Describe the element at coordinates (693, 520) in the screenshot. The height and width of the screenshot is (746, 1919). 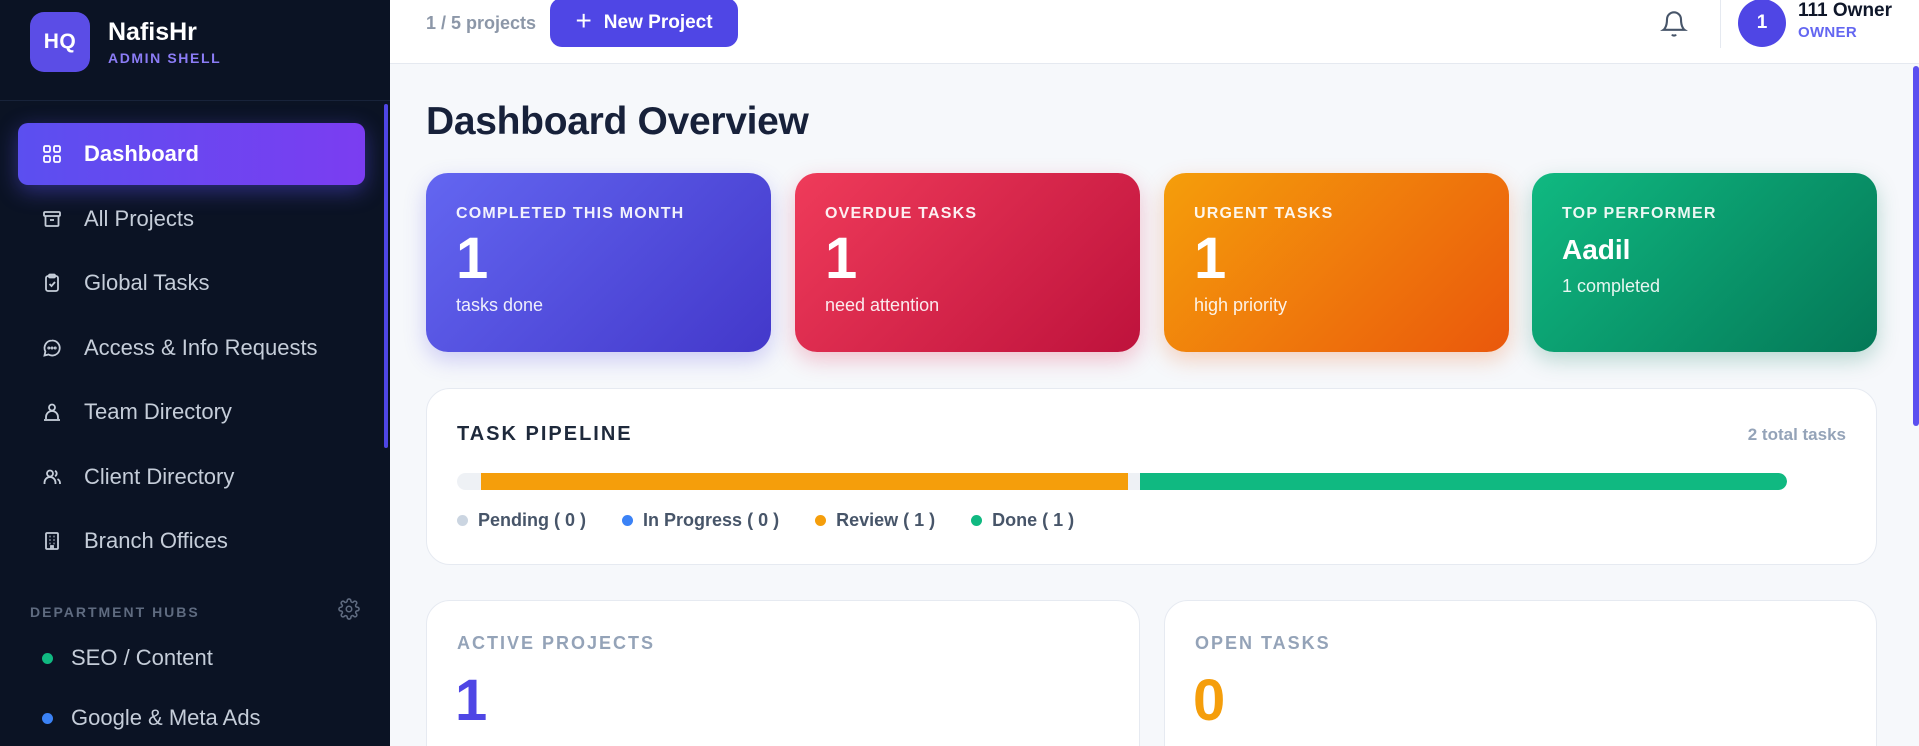
I see `legend-label: In Progress` at that location.